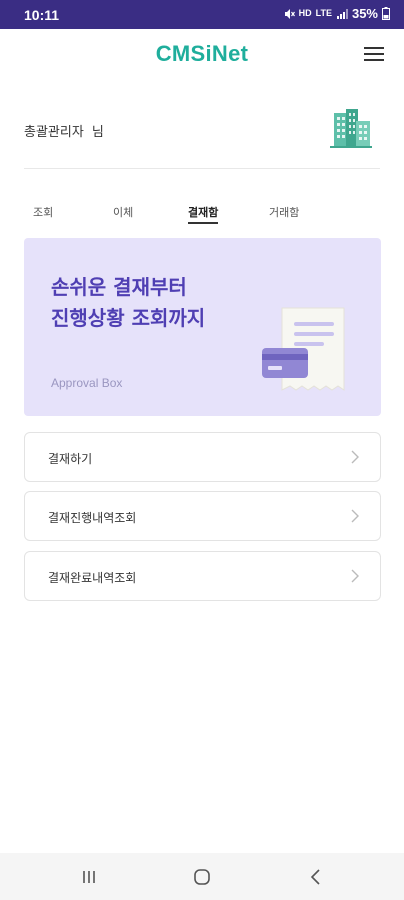  I want to click on network-lte-label: LTE, so click(323, 13).